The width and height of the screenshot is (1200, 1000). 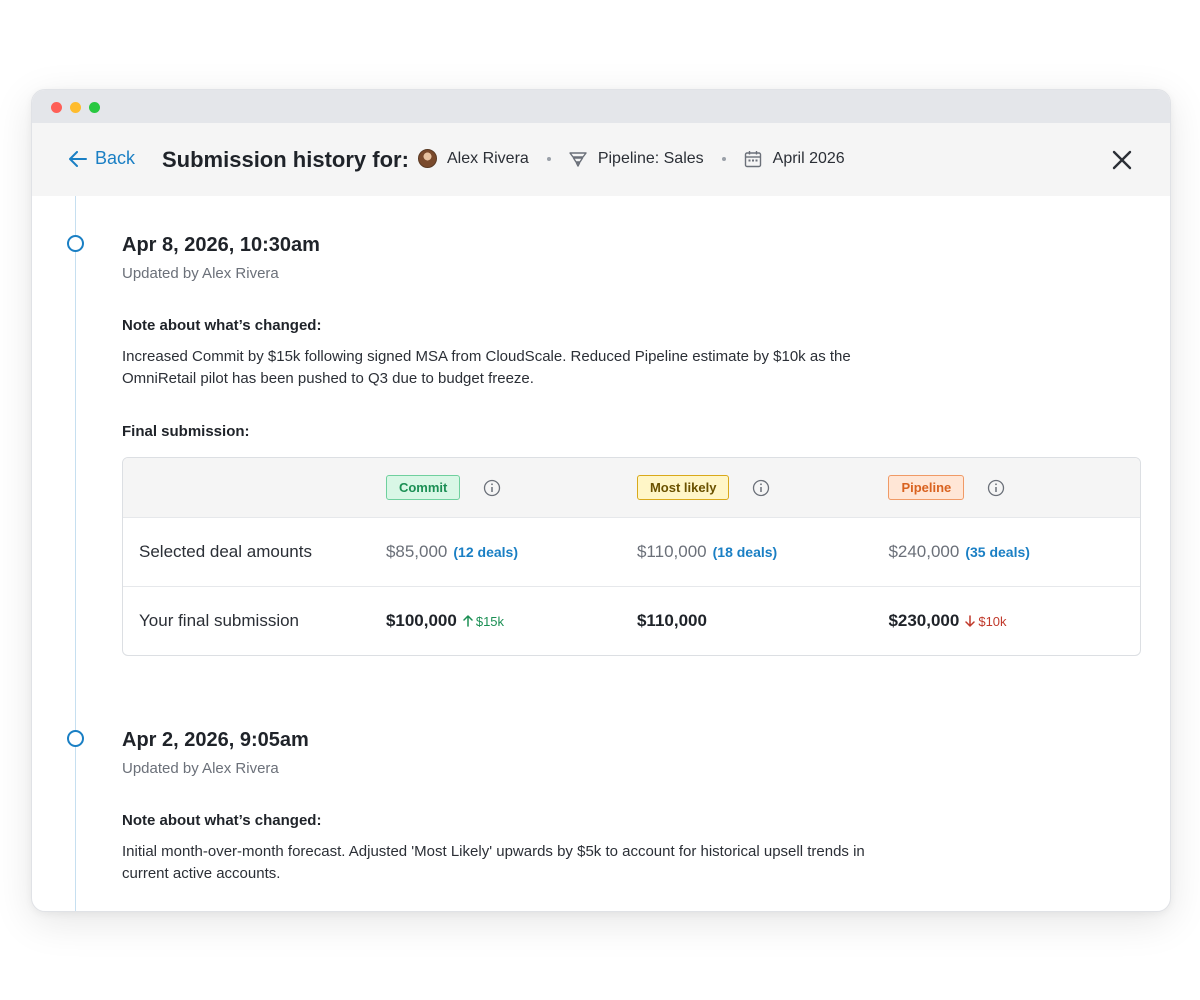 What do you see at coordinates (247, 552) in the screenshot?
I see `row-label: Selected deal amounts` at bounding box center [247, 552].